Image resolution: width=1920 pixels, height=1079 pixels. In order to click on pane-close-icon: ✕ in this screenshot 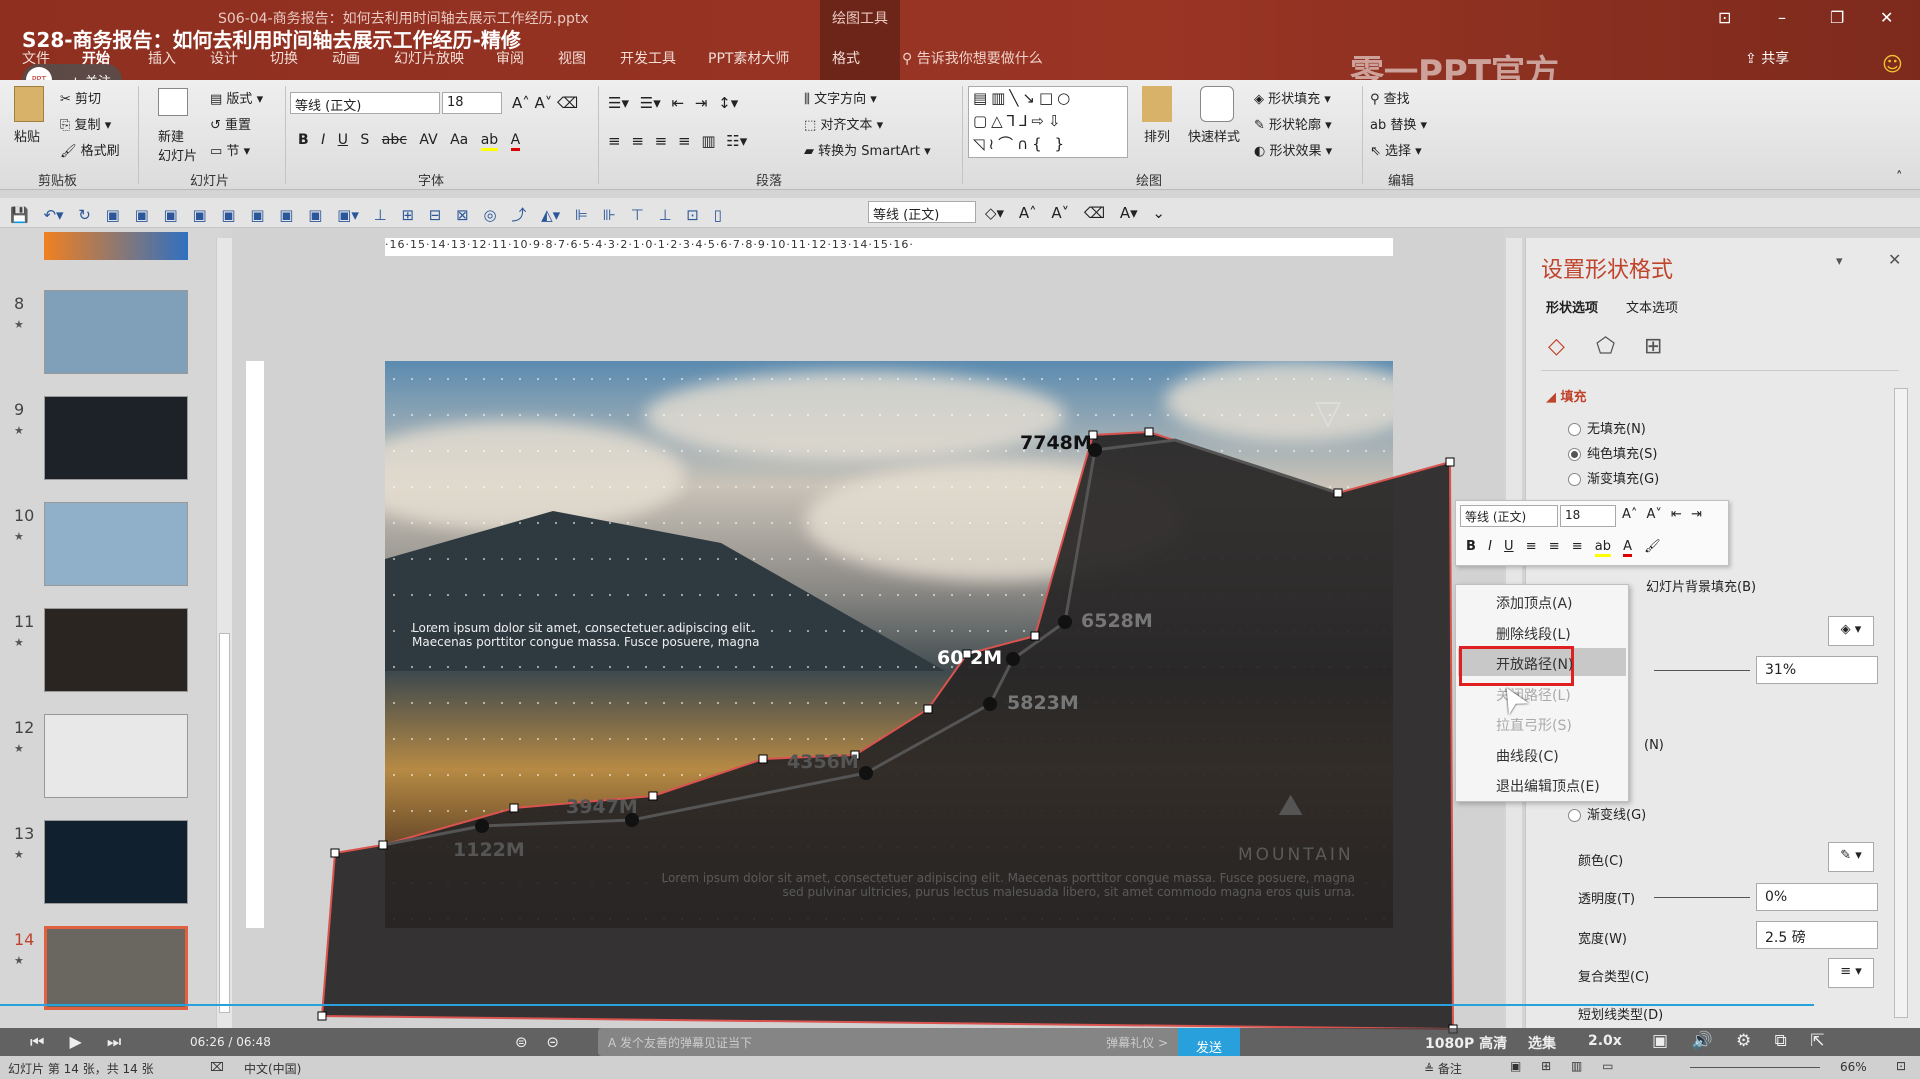, I will do `click(1894, 259)`.